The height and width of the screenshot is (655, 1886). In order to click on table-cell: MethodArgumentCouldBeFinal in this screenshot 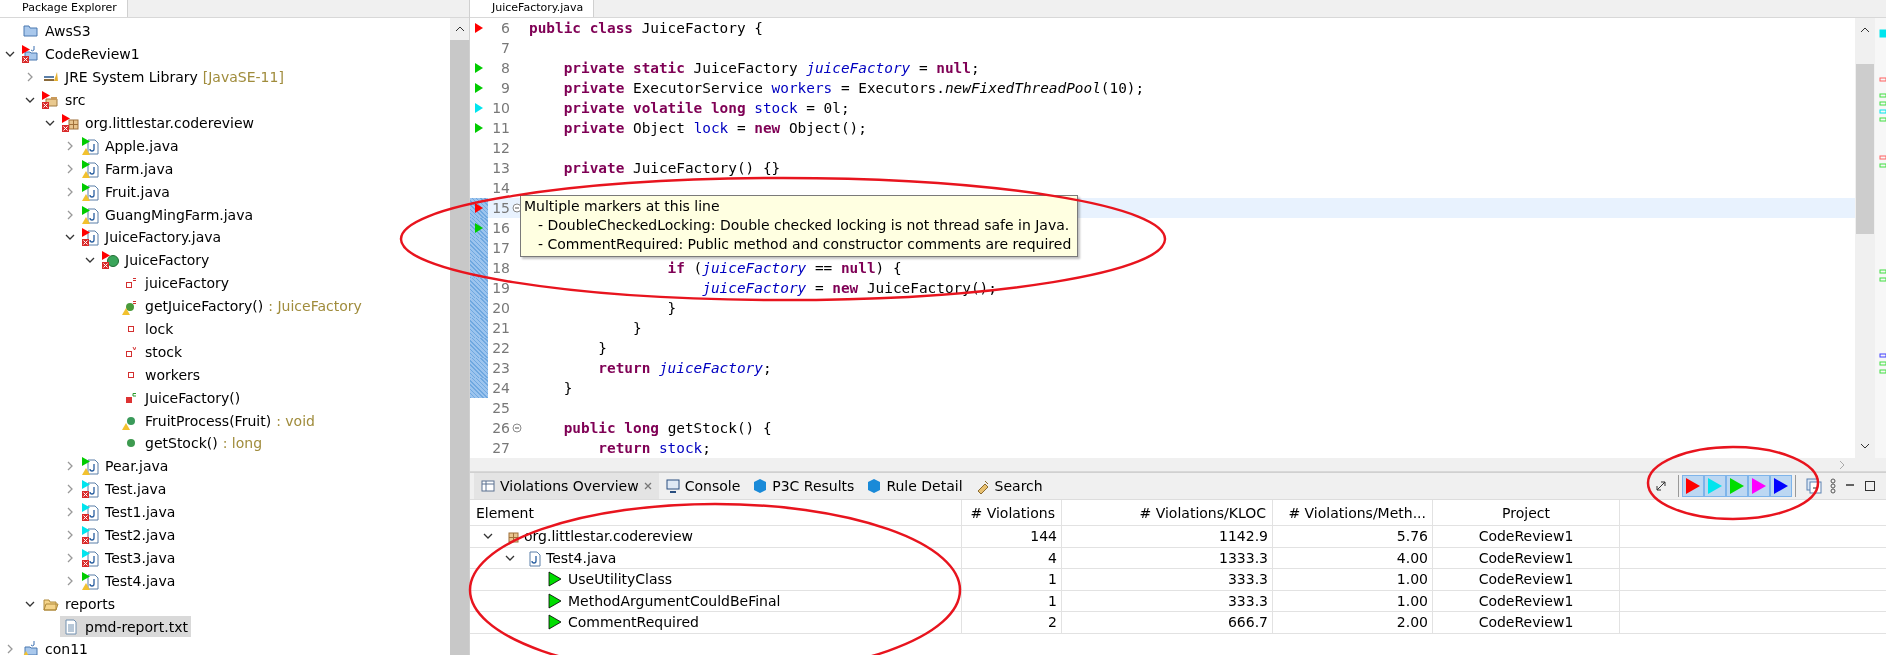, I will do `click(674, 600)`.